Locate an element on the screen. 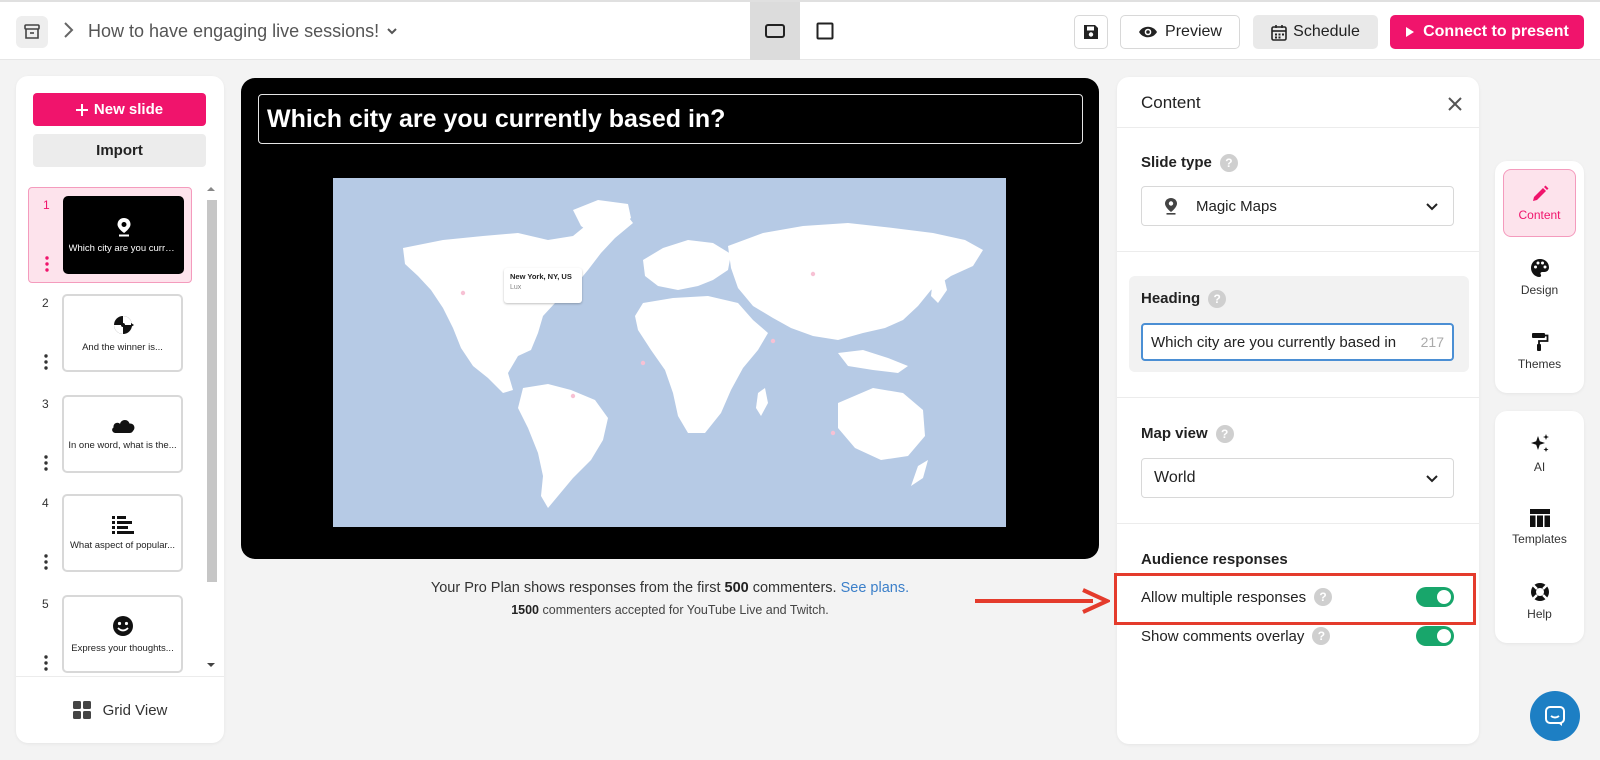  divider is located at coordinates (1298, 523).